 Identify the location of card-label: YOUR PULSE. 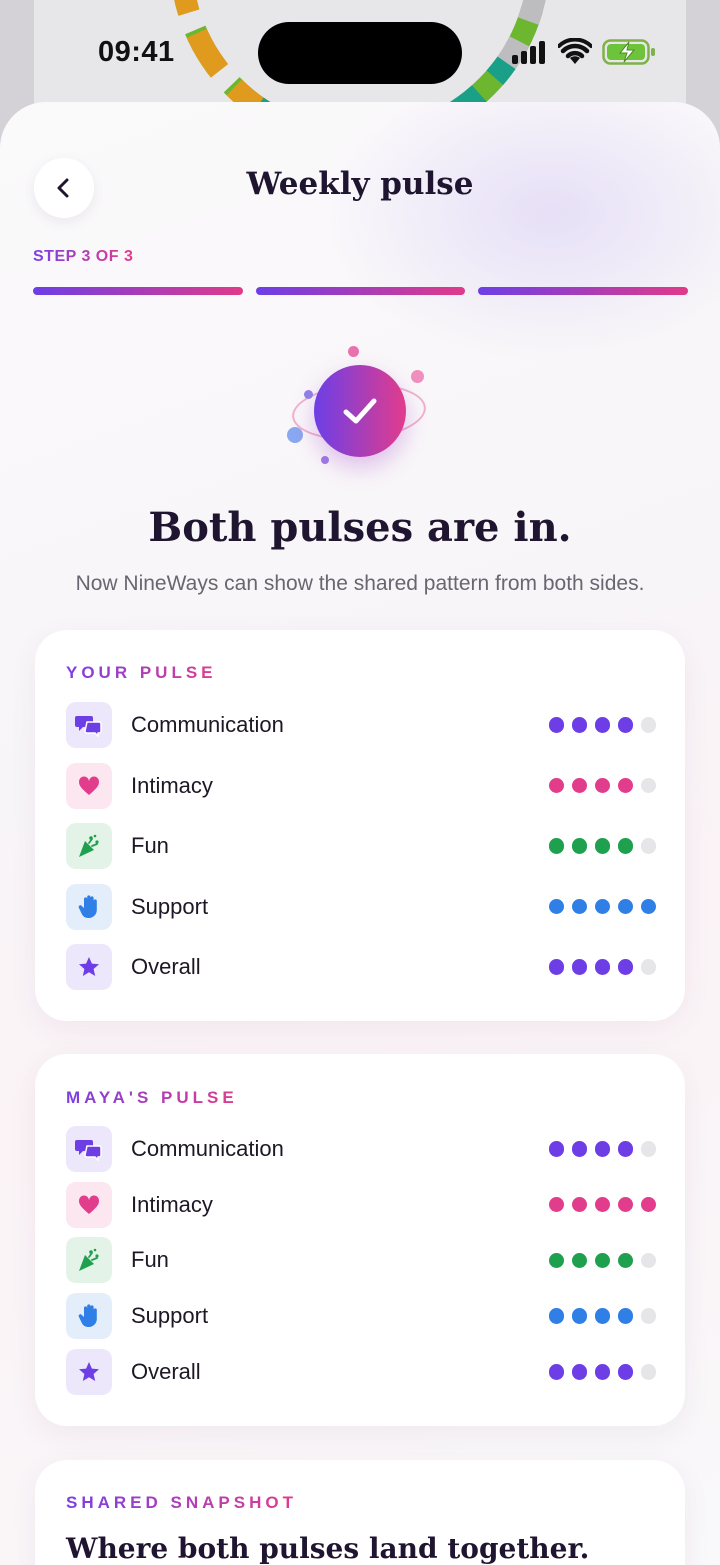
(141, 672).